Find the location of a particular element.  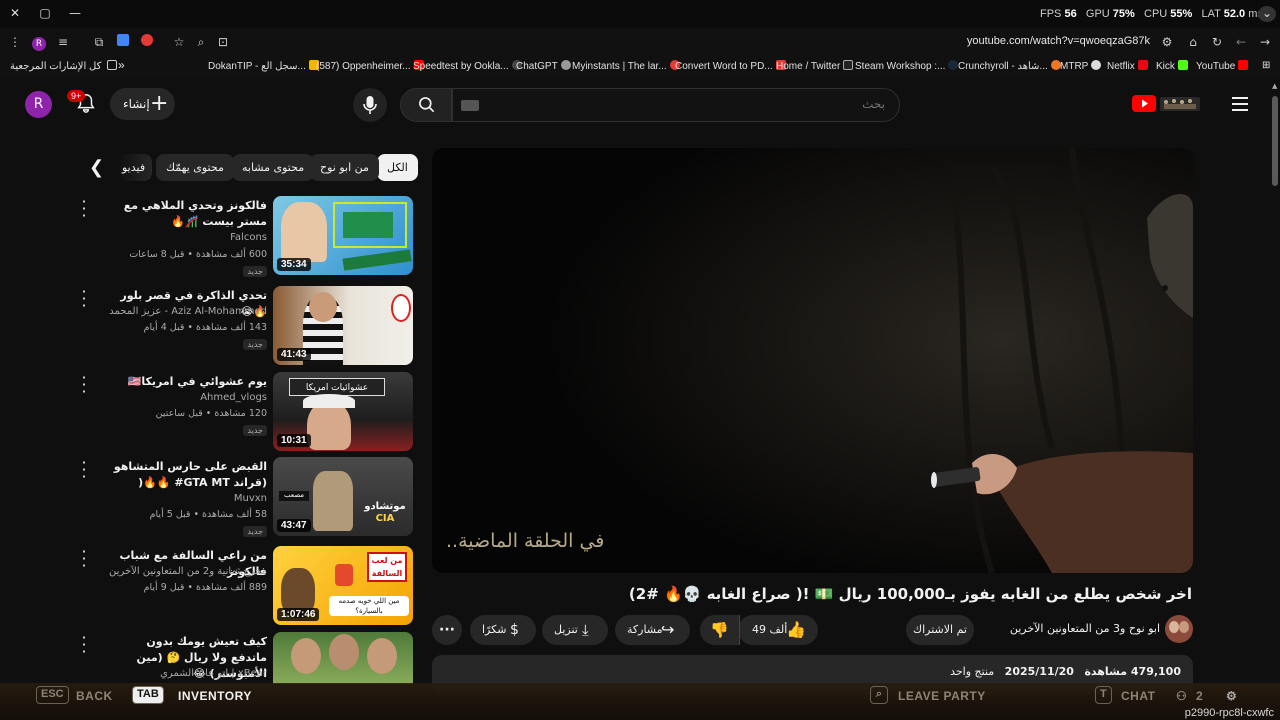

related-video-channel: xBear | ابو عابد الشمري is located at coordinates (177, 673).